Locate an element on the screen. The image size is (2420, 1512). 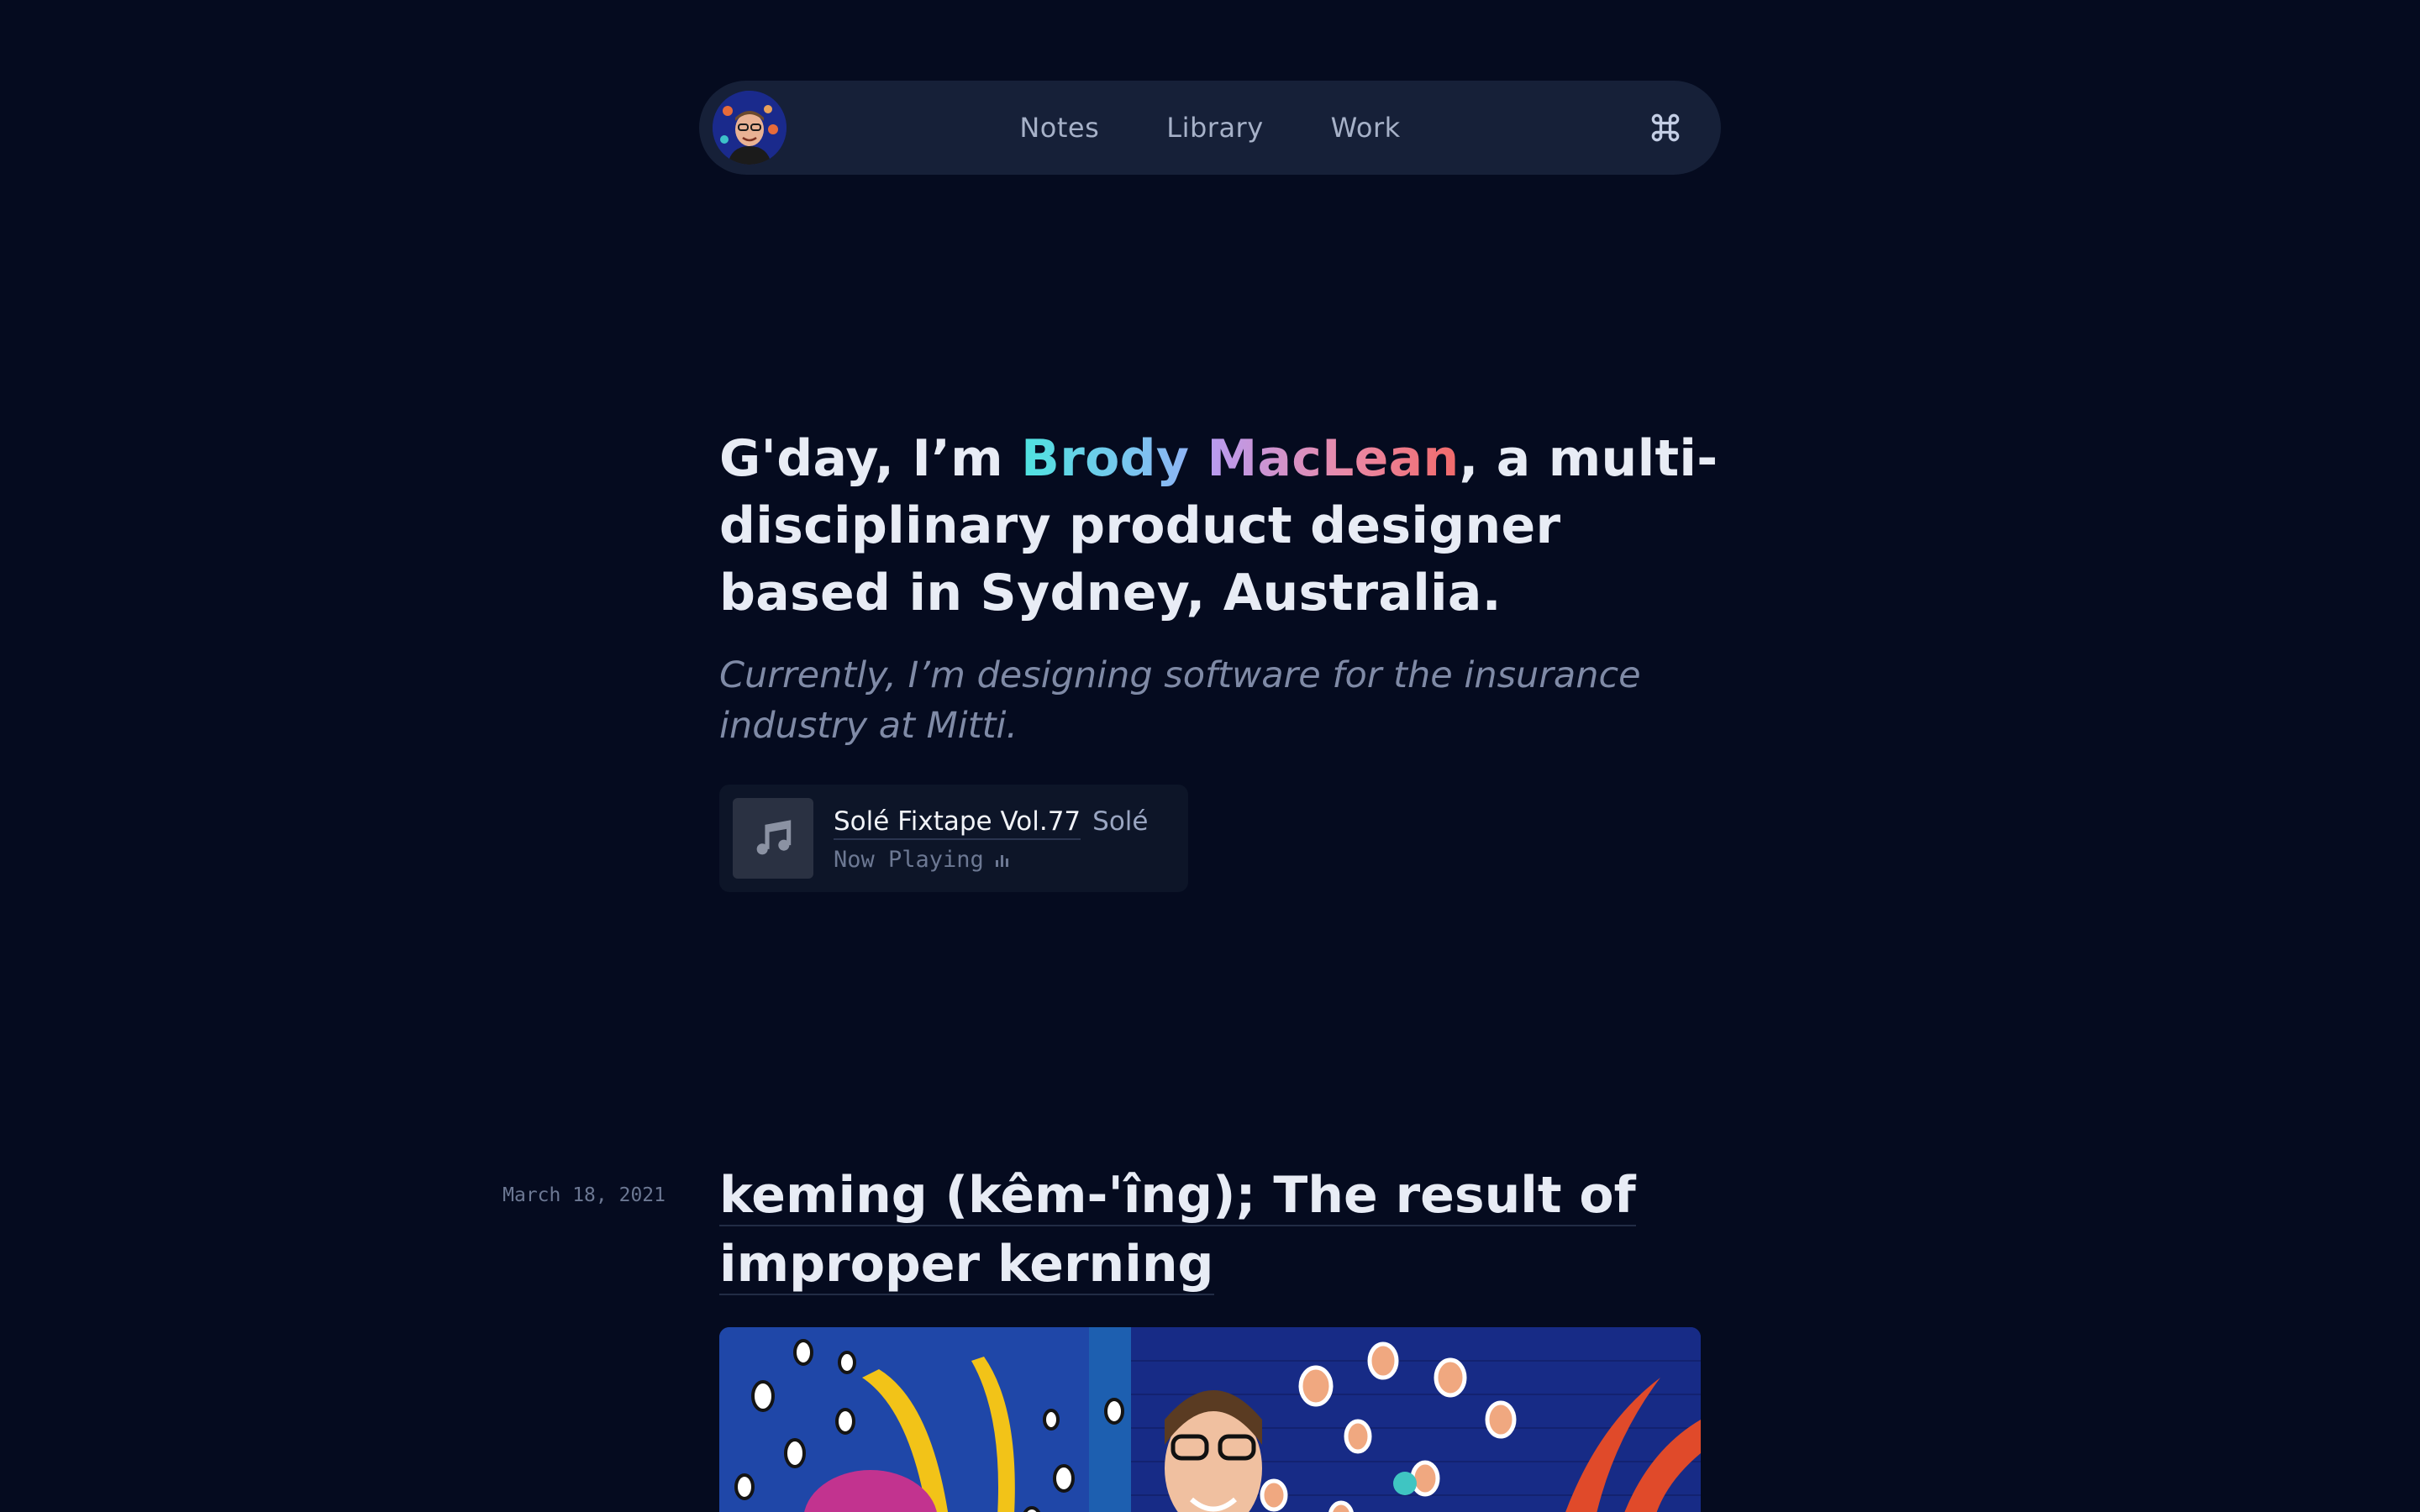
nav-links: Notes Library Work is located at coordinates (1210, 128).